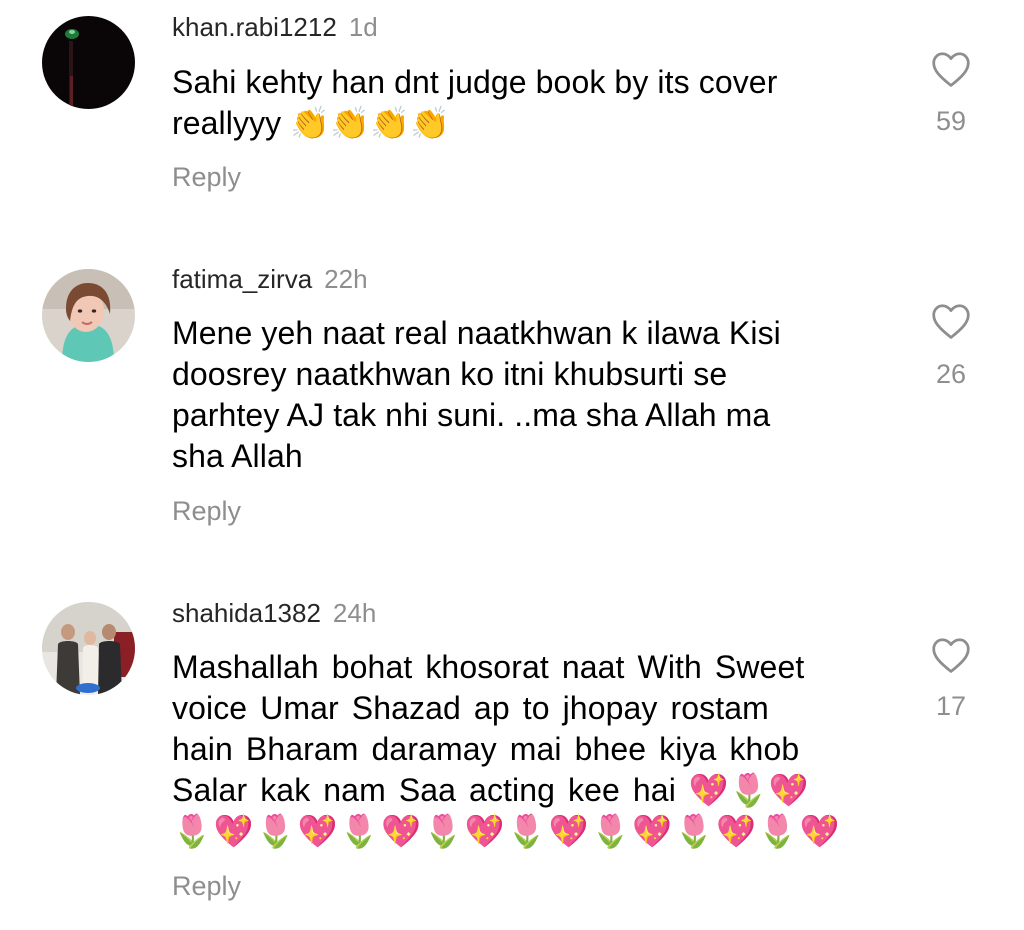 The width and height of the screenshot is (1024, 930). What do you see at coordinates (246, 613) in the screenshot?
I see `comment-username: shahida1382` at bounding box center [246, 613].